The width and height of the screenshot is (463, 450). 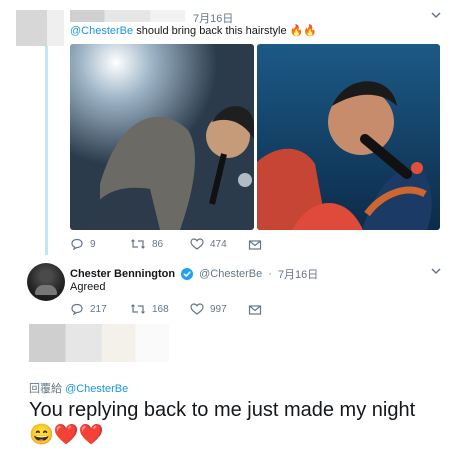 What do you see at coordinates (46, 282) in the screenshot?
I see `chester-avatar` at bounding box center [46, 282].